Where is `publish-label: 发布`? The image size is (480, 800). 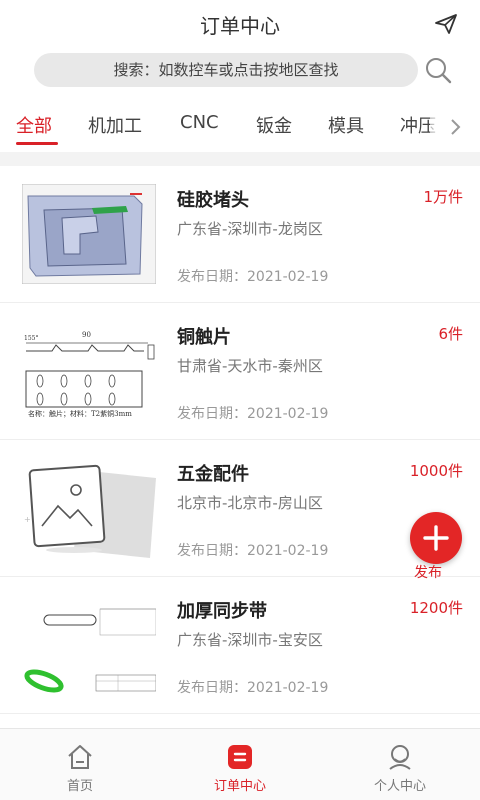 publish-label: 发布 is located at coordinates (428, 572).